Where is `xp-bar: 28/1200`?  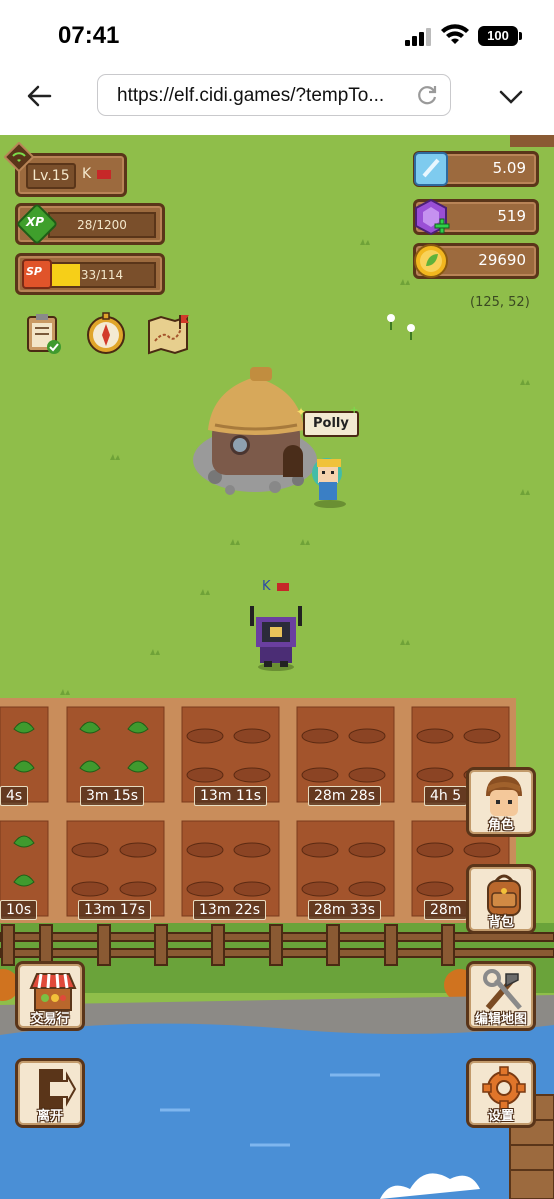
xp-bar: 28/1200 is located at coordinates (102, 225).